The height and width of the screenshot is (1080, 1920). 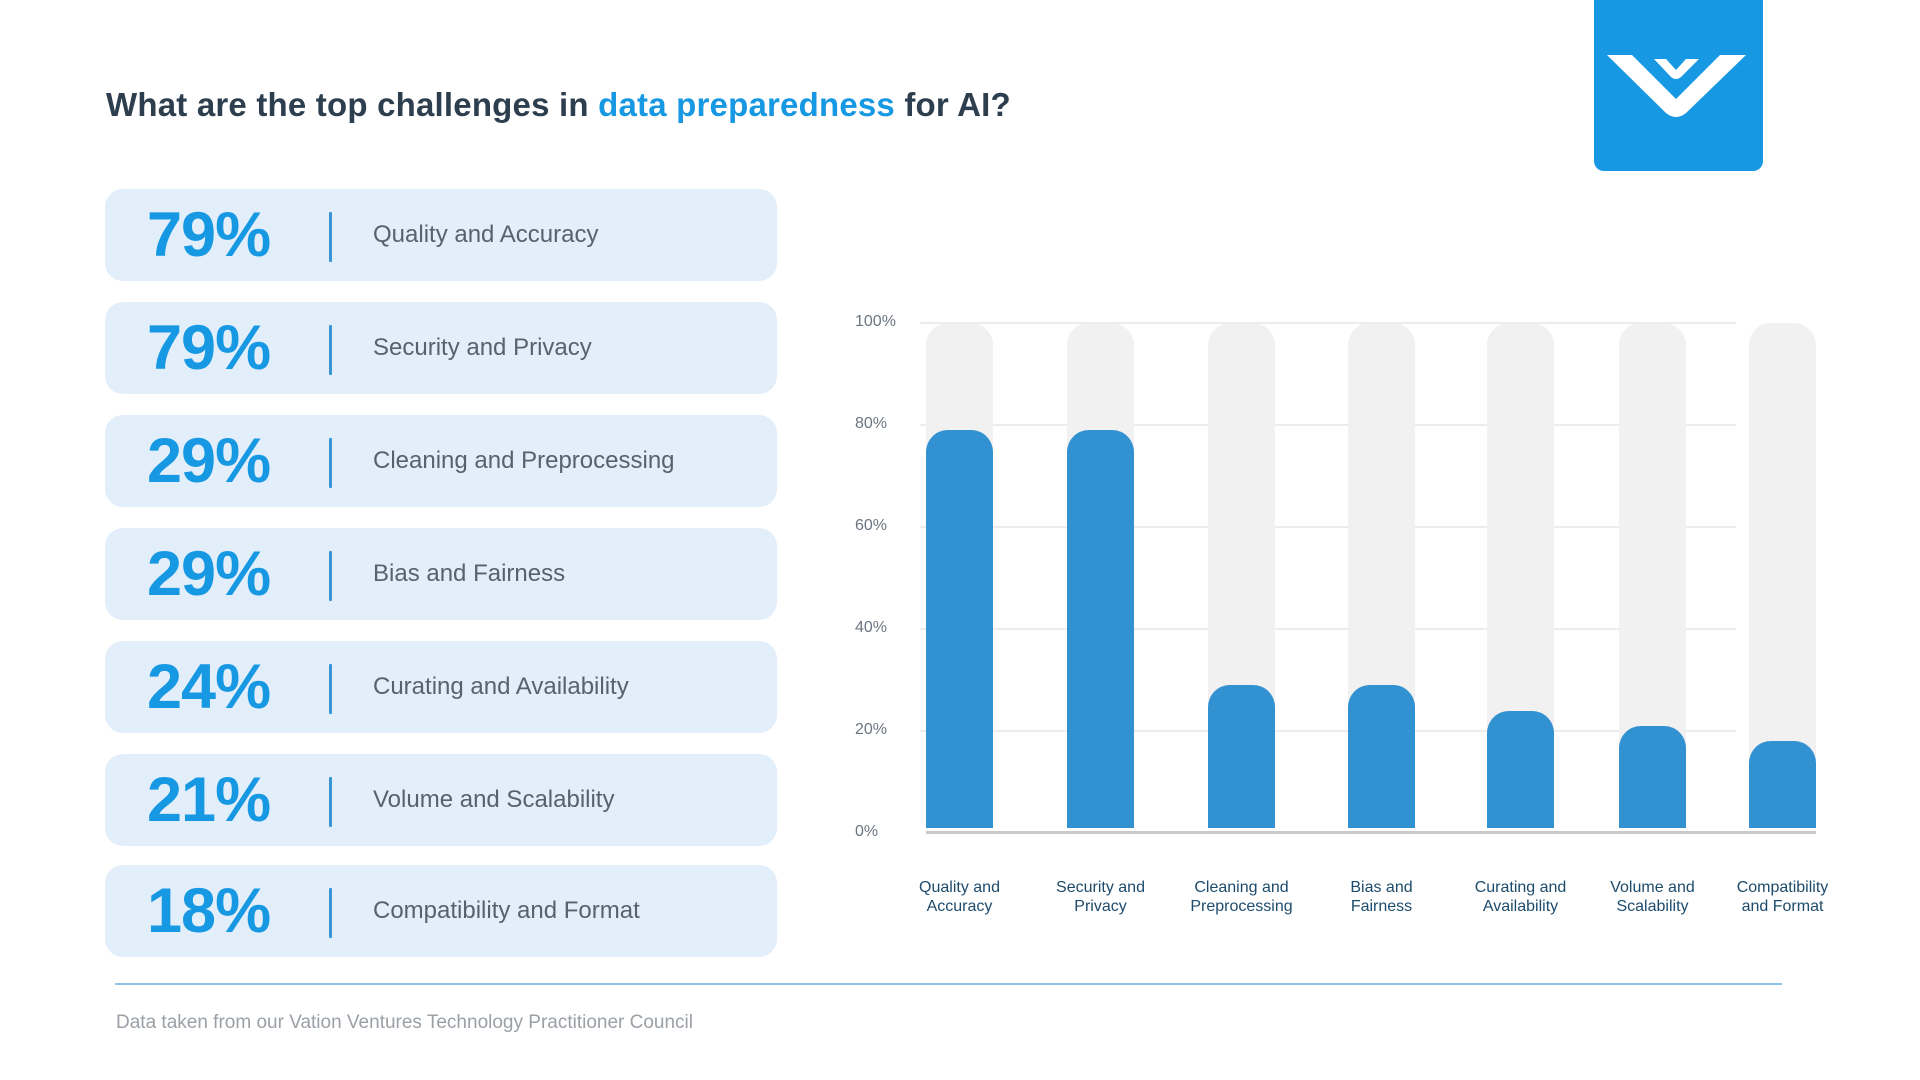 I want to click on x-tick-label: Cleaning and Preprocessing, so click(x=1241, y=897).